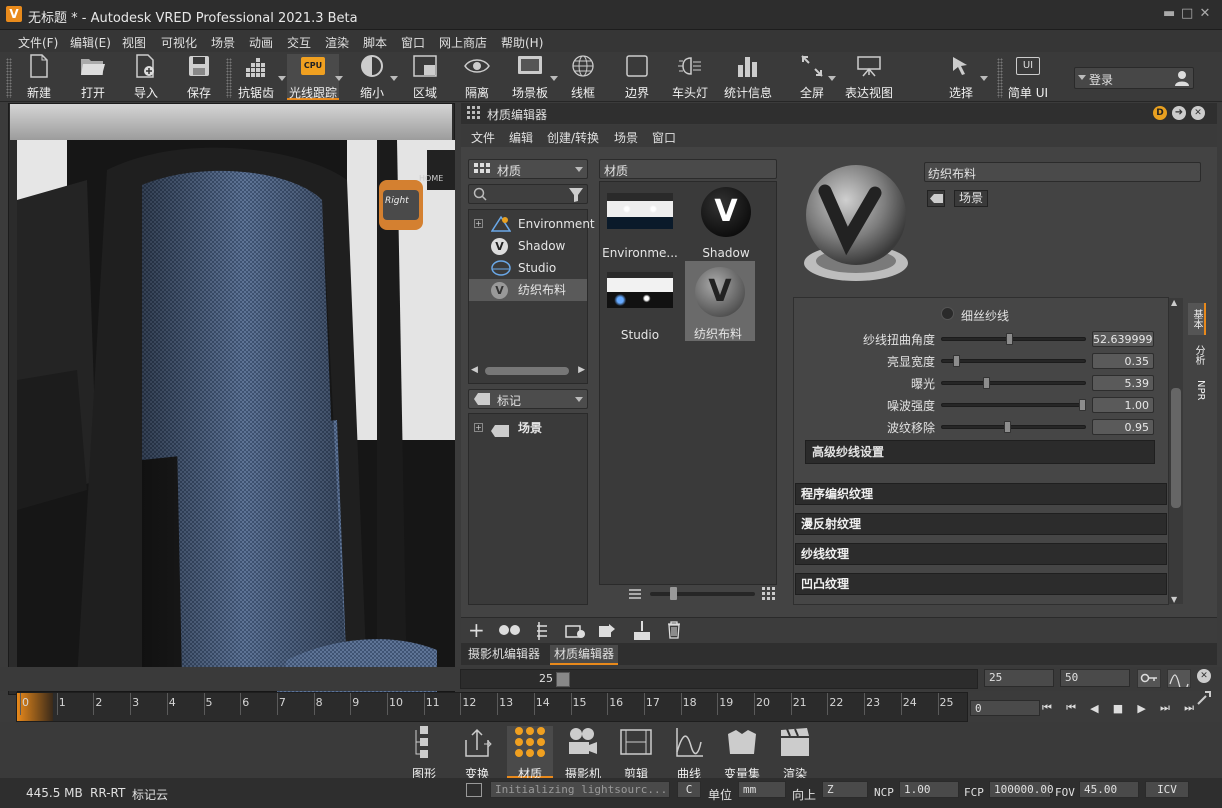 This screenshot has width=1222, height=808. I want to click on module-curves: 曲线, so click(689, 754).